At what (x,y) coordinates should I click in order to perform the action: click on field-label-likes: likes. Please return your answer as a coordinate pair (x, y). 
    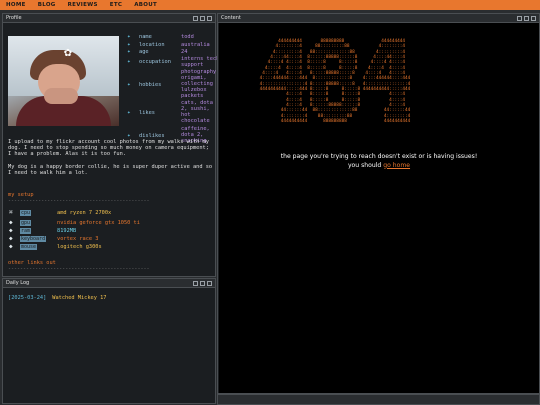
    Looking at the image, I should click on (147, 113).